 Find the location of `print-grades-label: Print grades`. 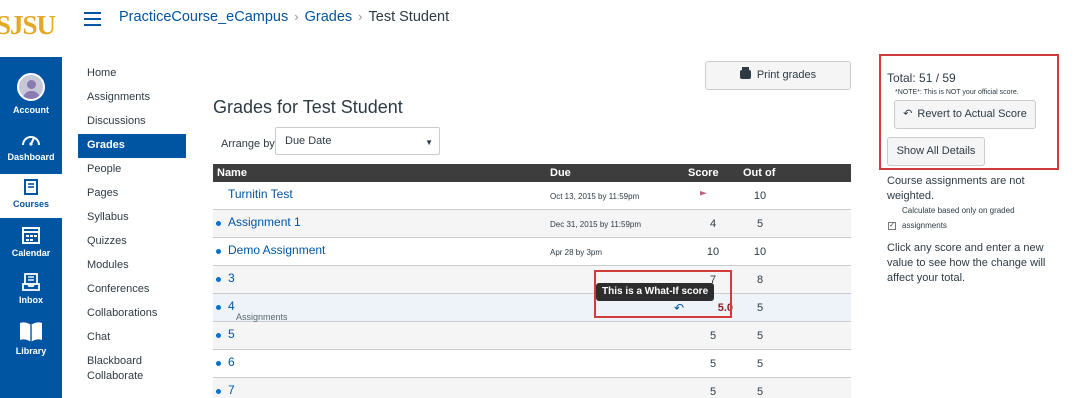

print-grades-label: Print grades is located at coordinates (786, 75).